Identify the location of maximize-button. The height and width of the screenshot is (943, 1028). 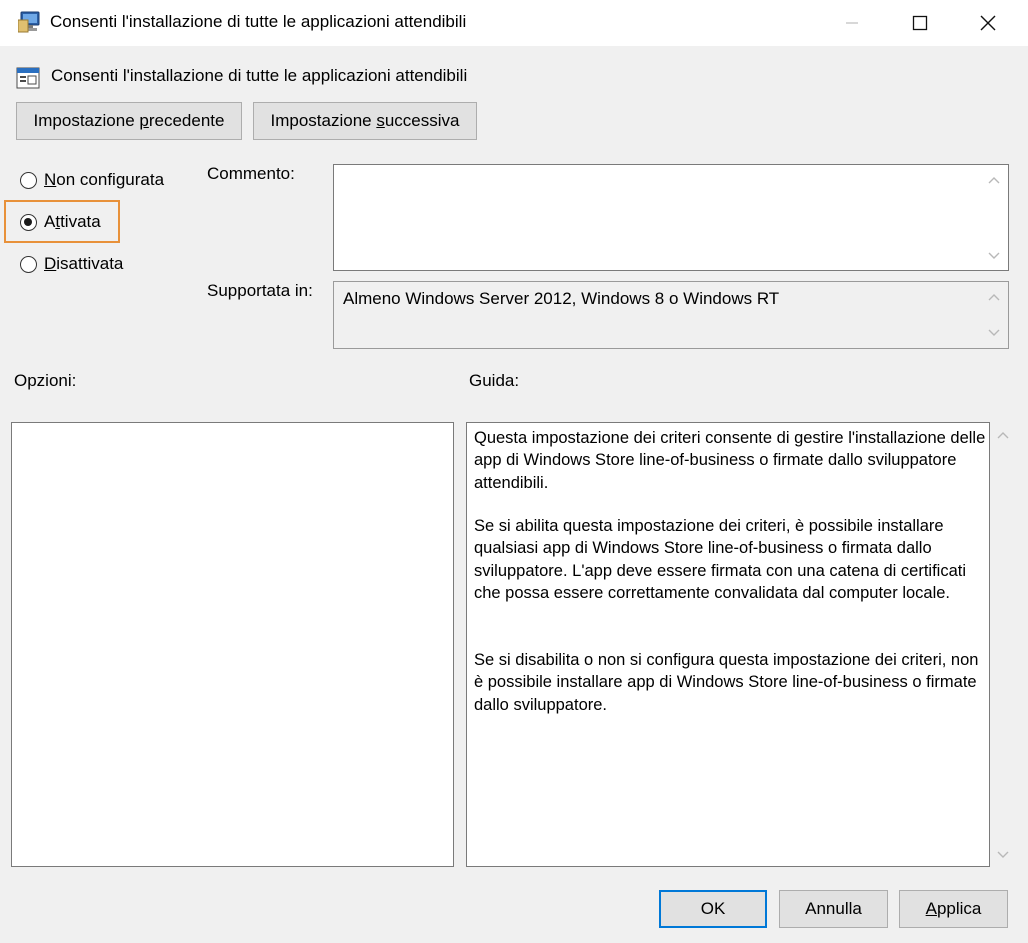
(920, 23).